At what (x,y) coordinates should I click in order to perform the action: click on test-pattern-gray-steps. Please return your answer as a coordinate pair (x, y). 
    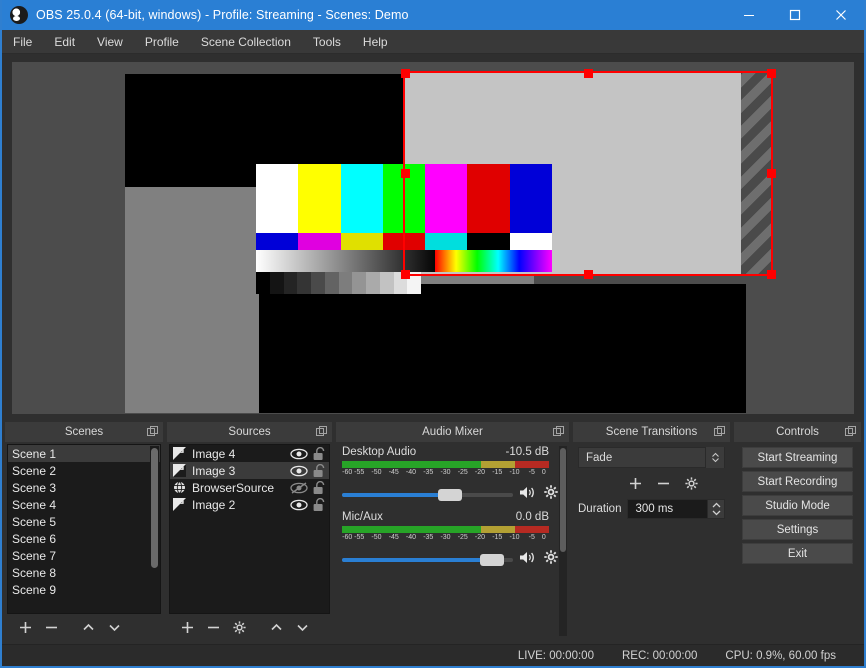
    Looking at the image, I should click on (338, 283).